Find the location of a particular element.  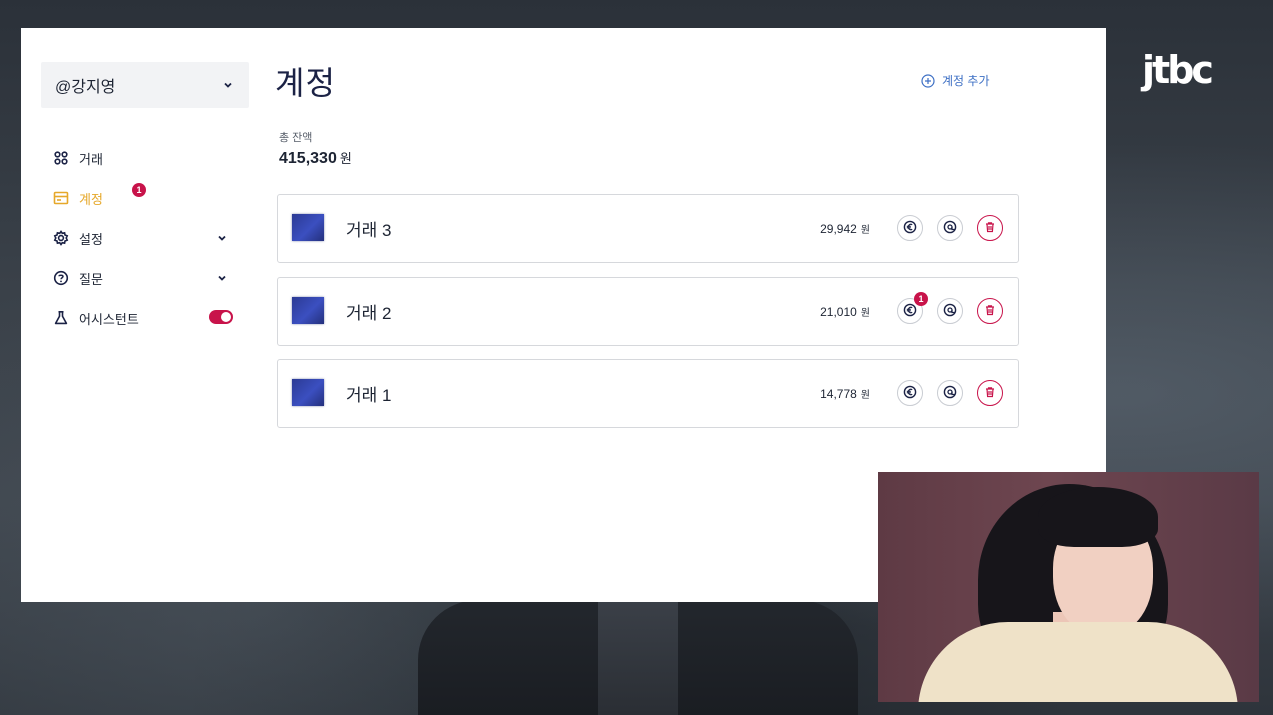

presenter-bangs is located at coordinates (1098, 517).